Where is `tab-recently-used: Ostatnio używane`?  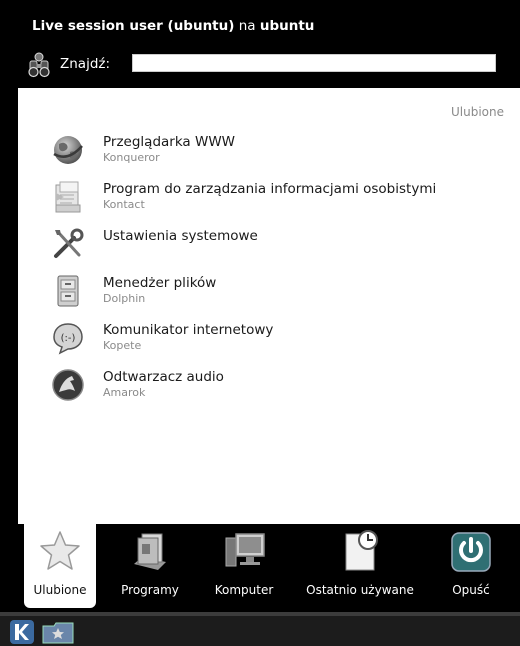
tab-recently-used: Ostatnio używane is located at coordinates (360, 562).